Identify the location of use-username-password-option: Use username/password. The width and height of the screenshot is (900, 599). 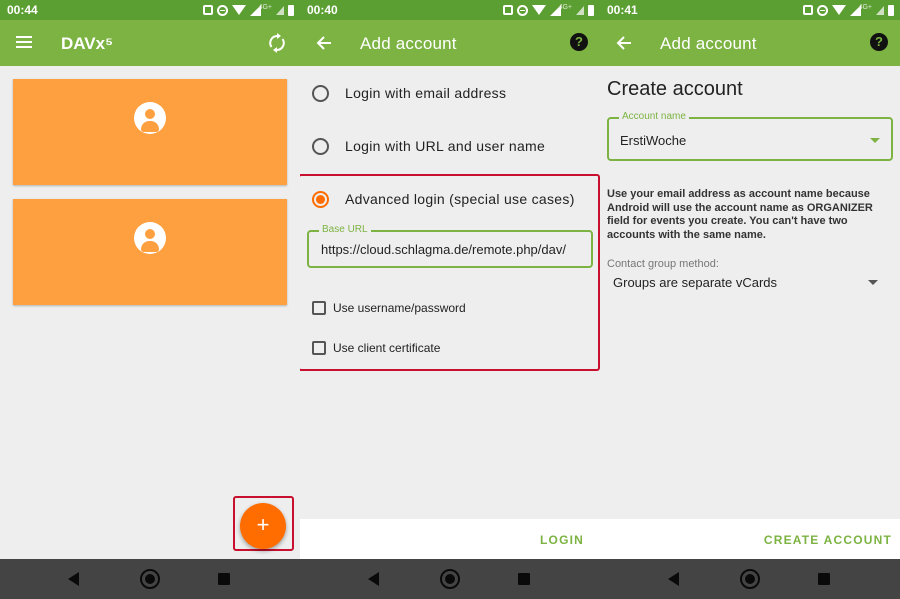
(452, 309).